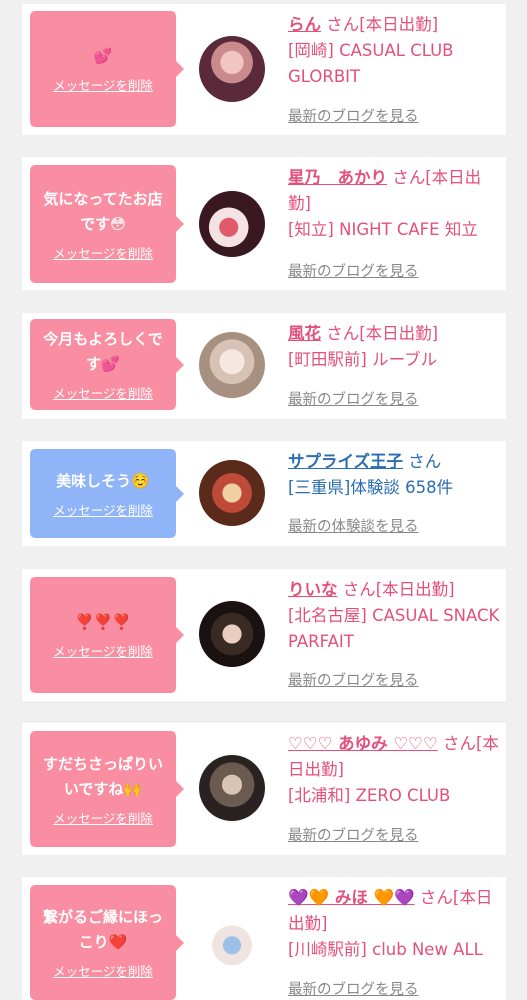  Describe the element at coordinates (394, 347) in the screenshot. I see `profile-info: 風花 さん[本日出勤] [町田駅前] ルーブル` at that location.